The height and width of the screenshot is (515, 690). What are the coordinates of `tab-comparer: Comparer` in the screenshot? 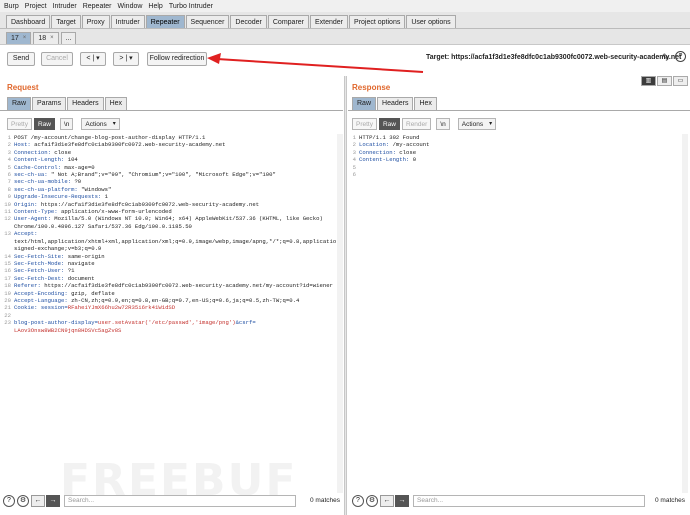 It's located at (288, 21).